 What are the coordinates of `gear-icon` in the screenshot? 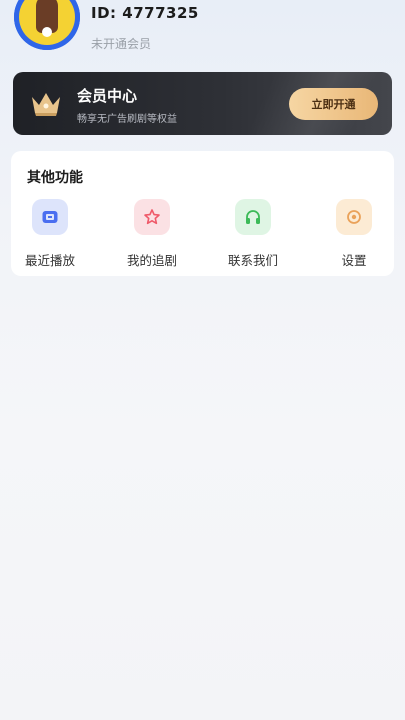 It's located at (354, 217).